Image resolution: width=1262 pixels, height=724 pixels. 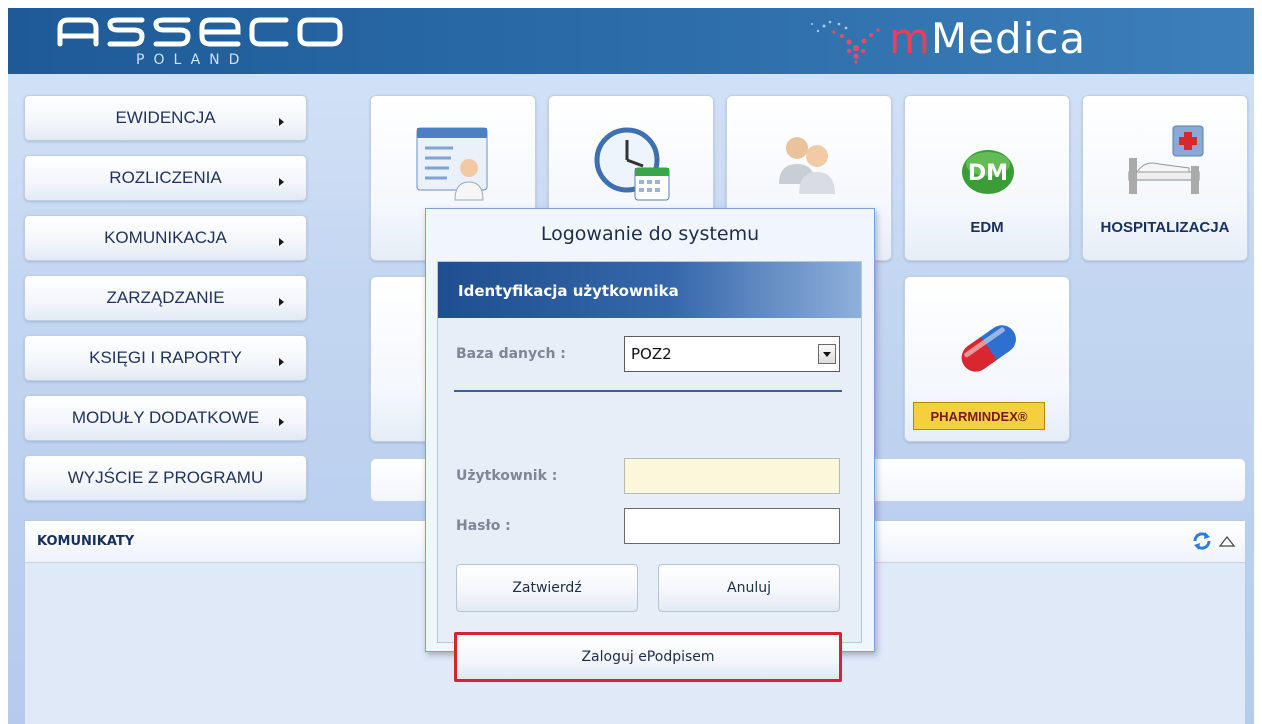 What do you see at coordinates (547, 588) in the screenshot?
I see `confirm-button: Zatwierdź` at bounding box center [547, 588].